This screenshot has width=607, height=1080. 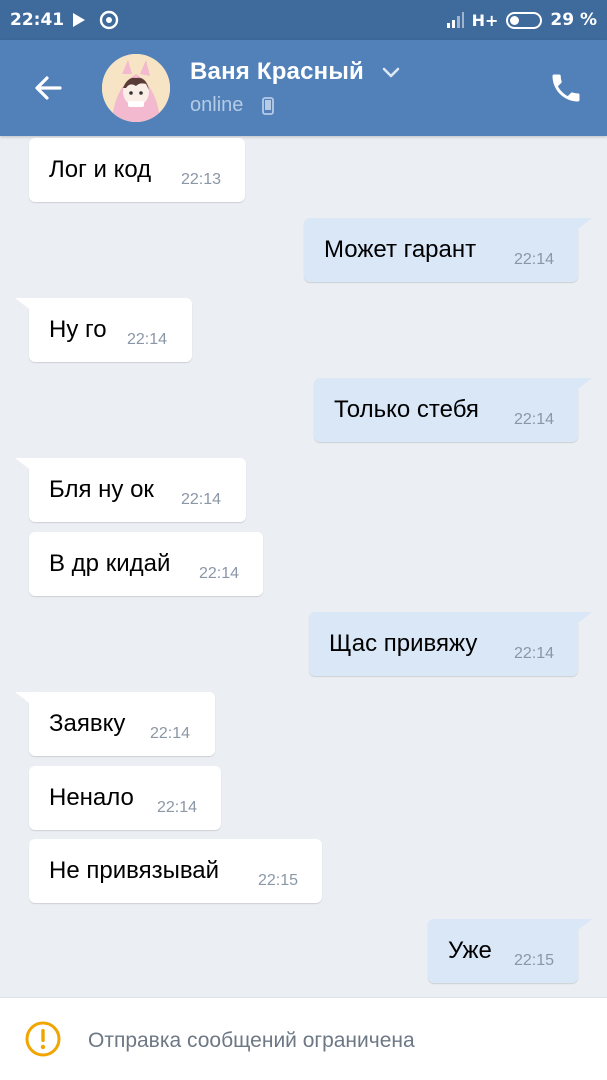 I want to click on status-bar: 22:41 H+ 29 %, so click(x=303, y=20).